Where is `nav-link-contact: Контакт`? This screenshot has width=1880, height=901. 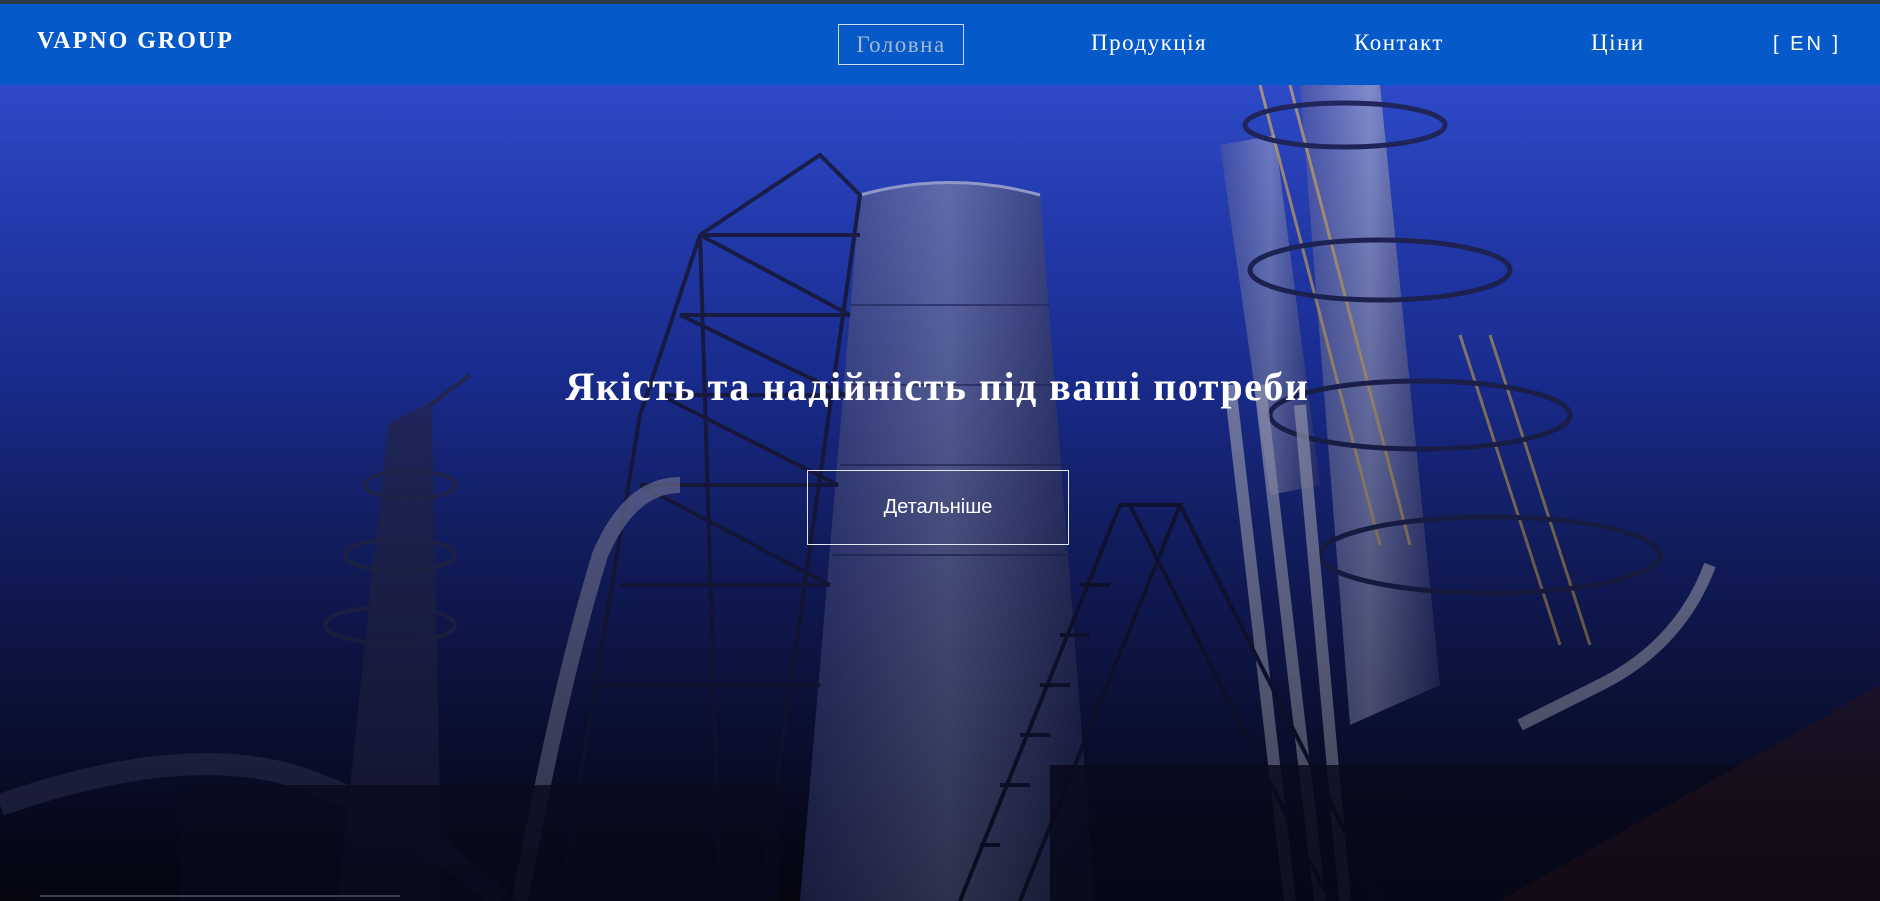 nav-link-contact: Контакт is located at coordinates (1399, 43).